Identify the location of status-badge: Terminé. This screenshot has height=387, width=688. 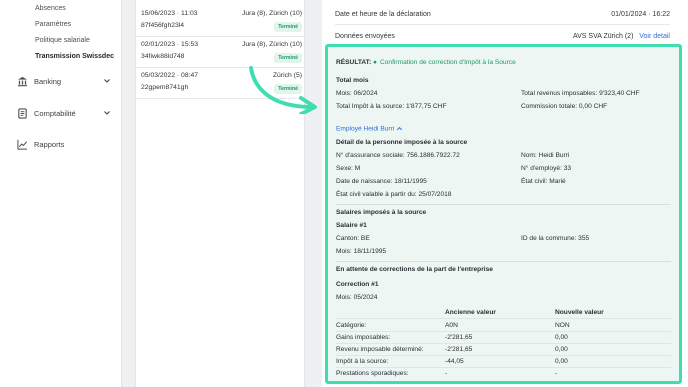
(288, 27).